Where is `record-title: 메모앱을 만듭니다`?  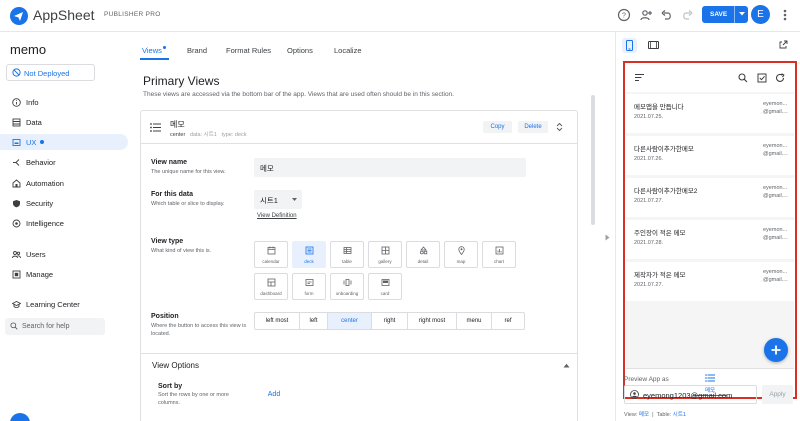 record-title: 메모앱을 만듭니다 is located at coordinates (659, 107).